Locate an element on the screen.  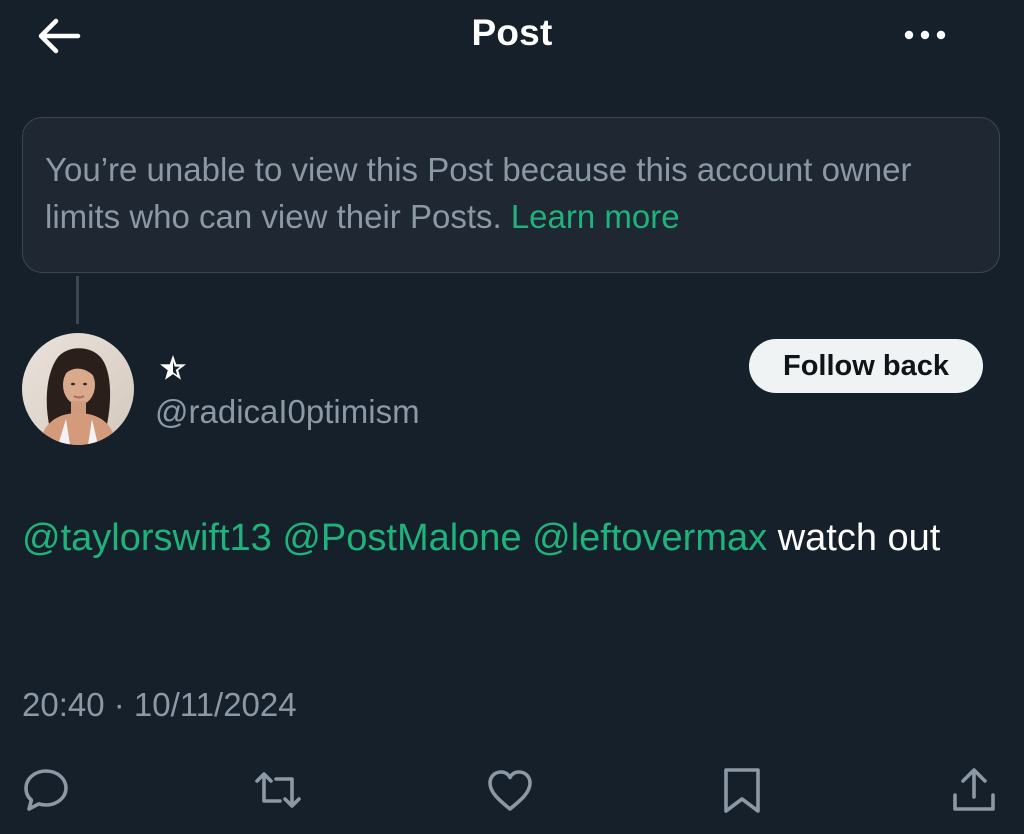
avatar is located at coordinates (78, 389).